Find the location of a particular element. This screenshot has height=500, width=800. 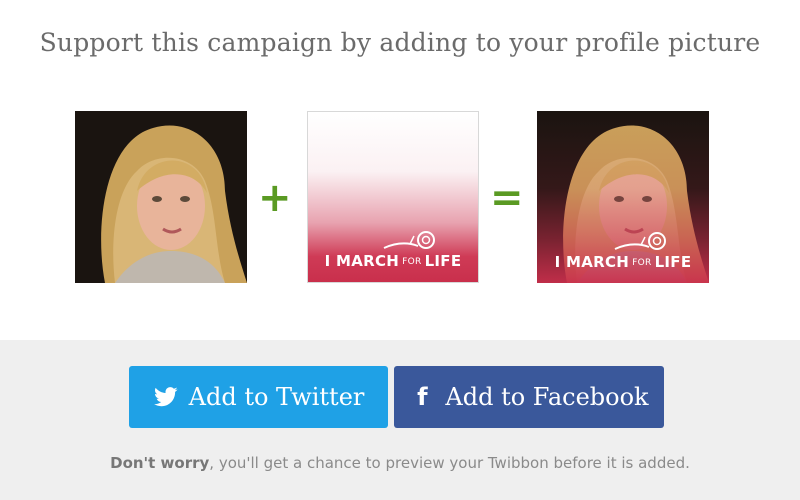

note-emphasis: Don't worry is located at coordinates (160, 463).